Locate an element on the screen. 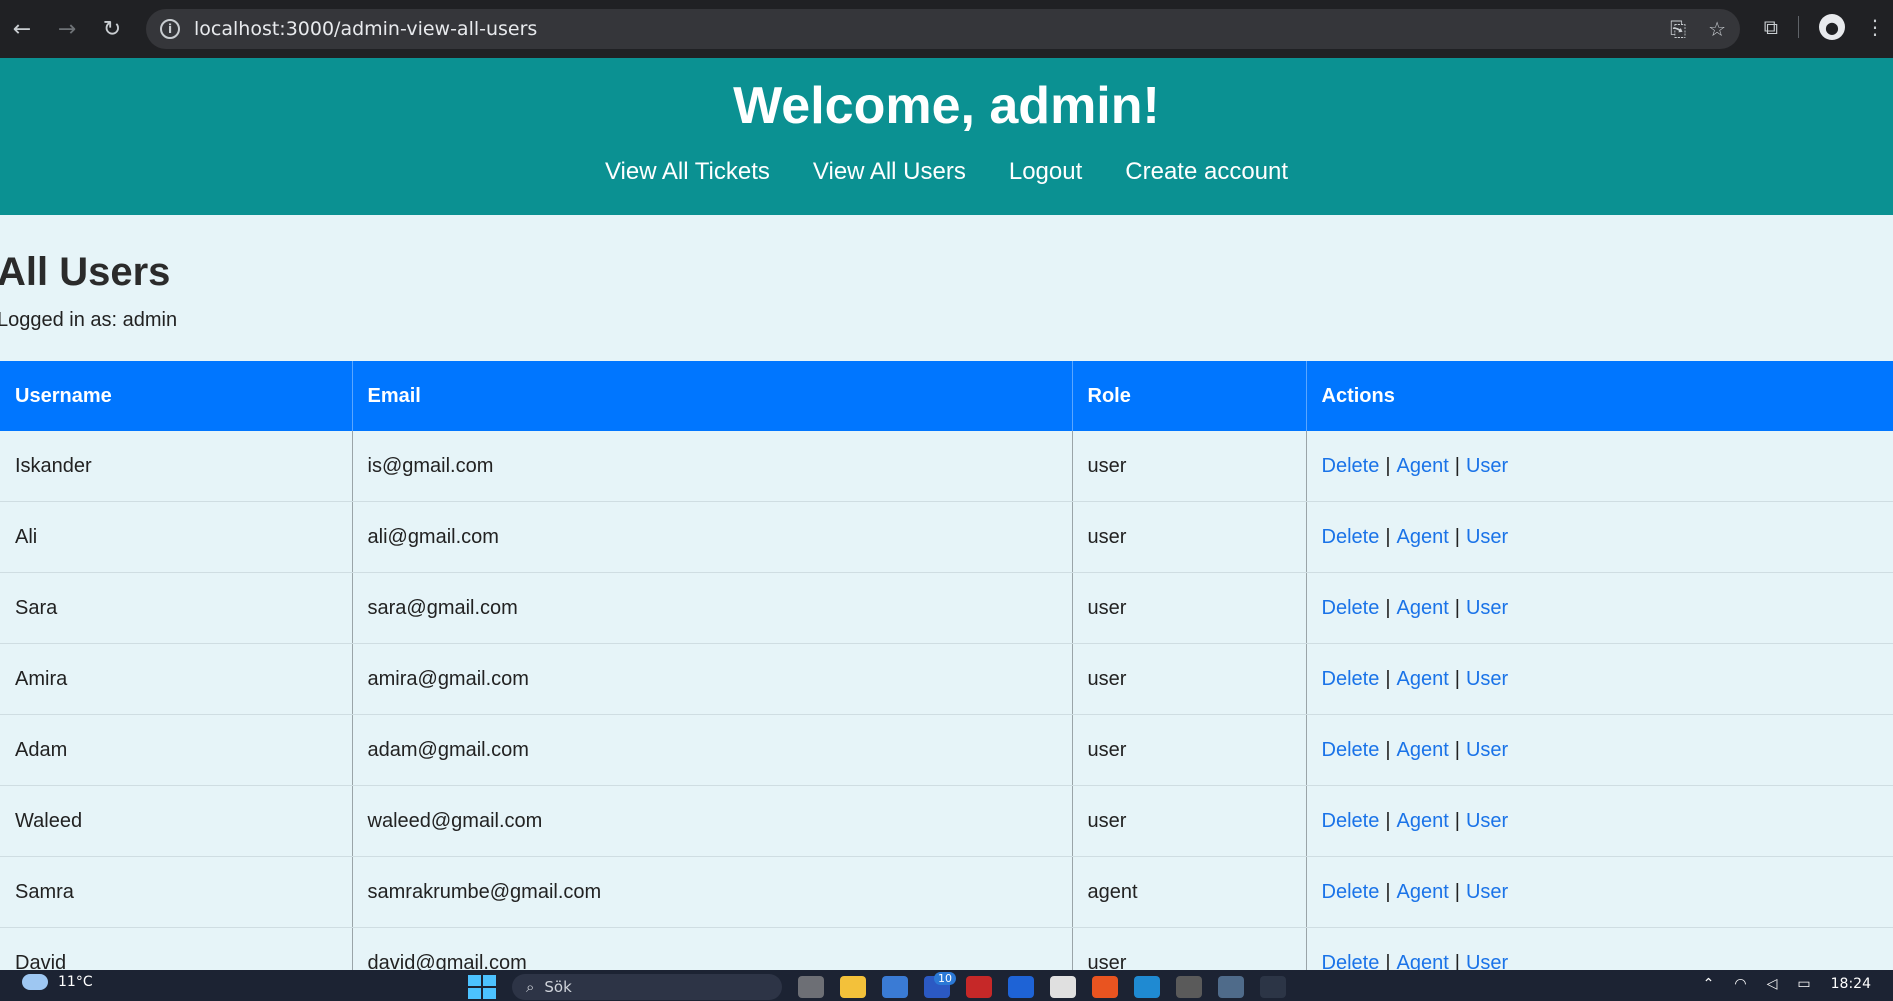 This screenshot has width=1893, height=1001. profile-icon: ● is located at coordinates (1832, 27).